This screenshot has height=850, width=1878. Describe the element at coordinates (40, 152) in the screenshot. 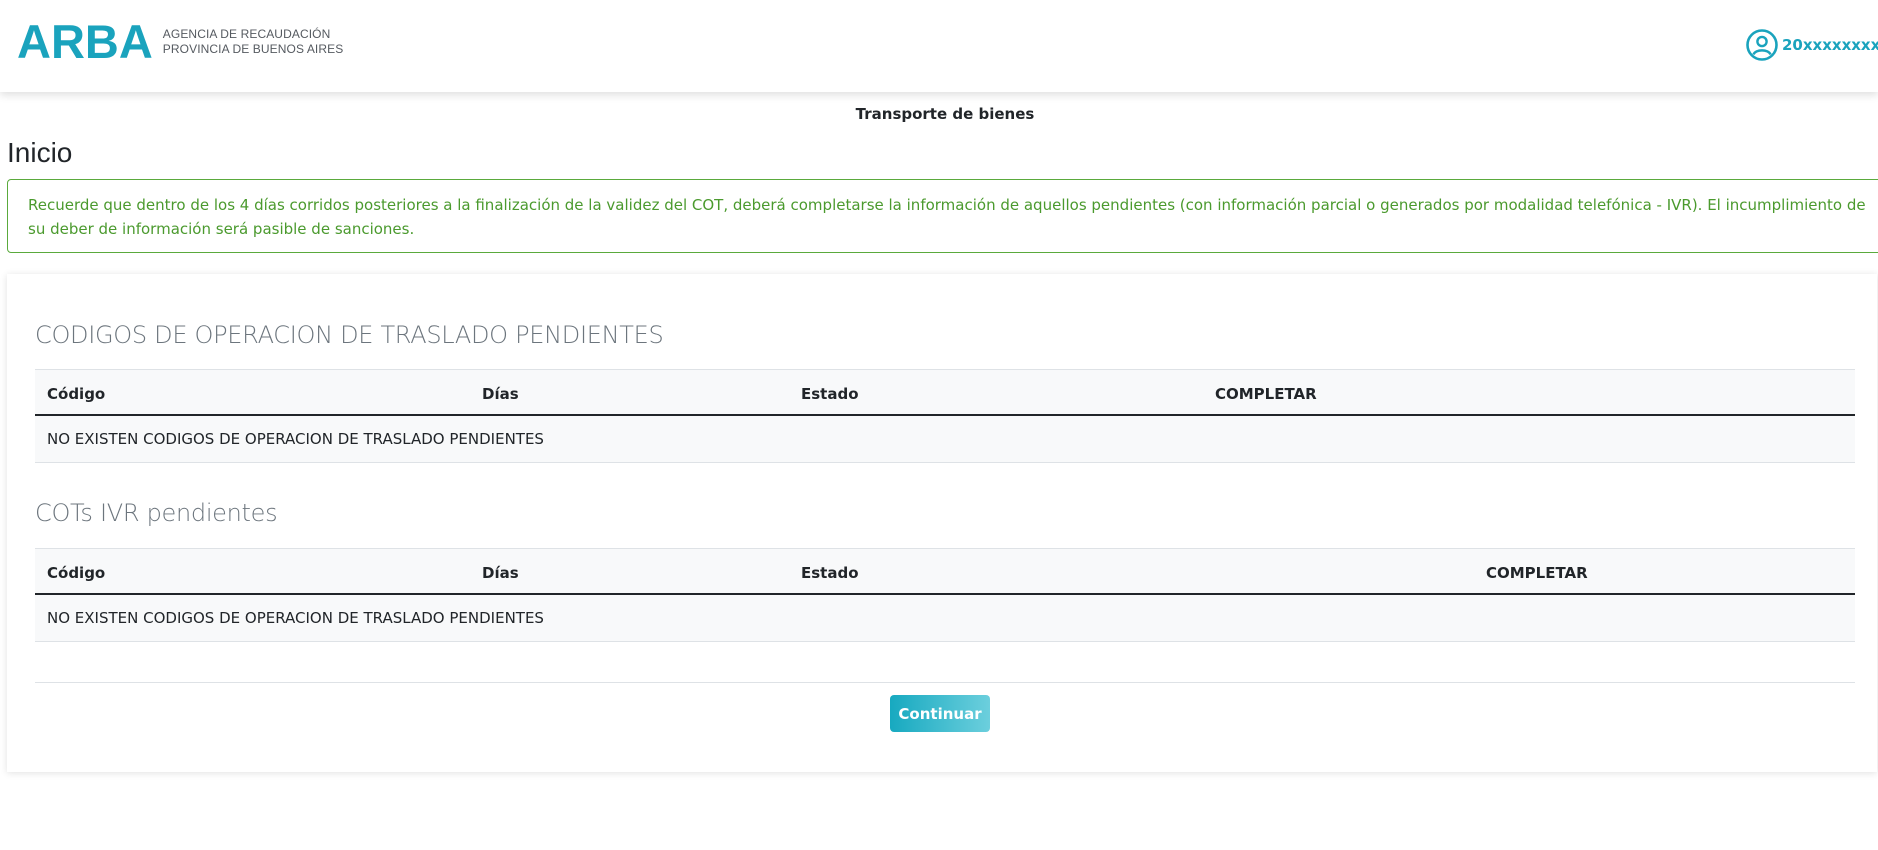

I see `page-title: Inicio` at that location.